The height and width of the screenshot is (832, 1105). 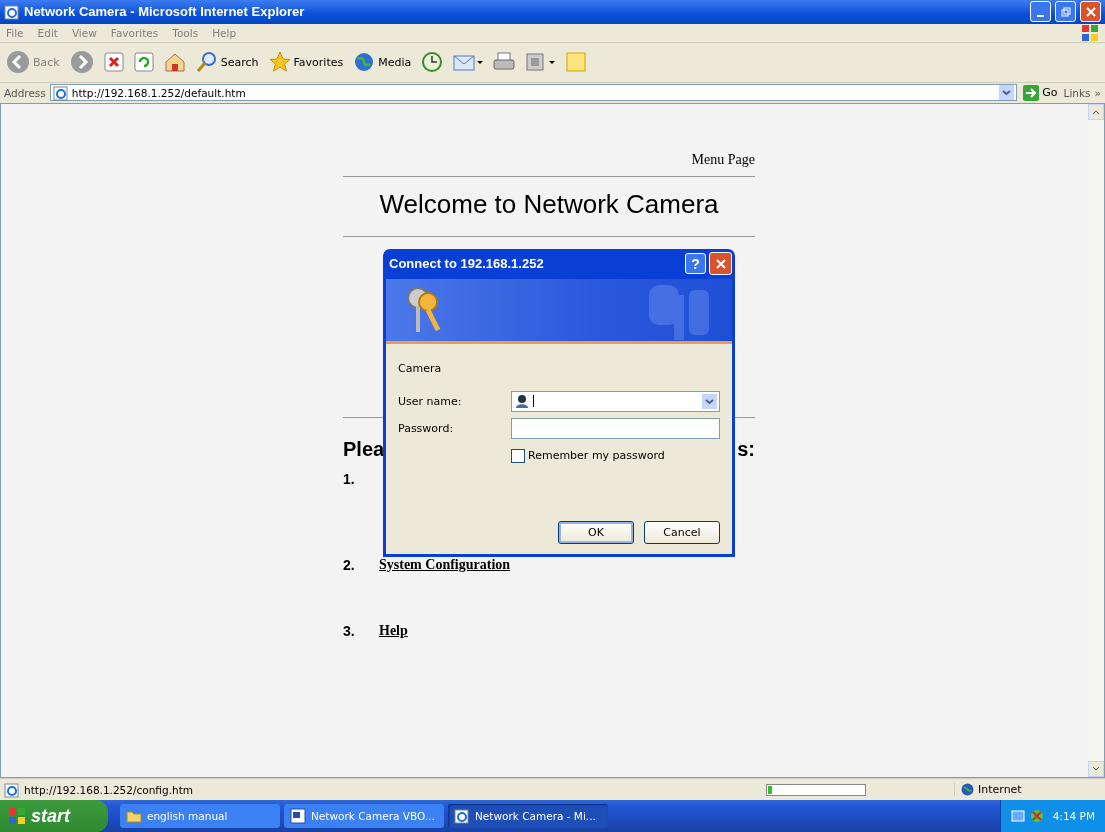 What do you see at coordinates (430, 401) in the screenshot?
I see `field-label: User name:` at bounding box center [430, 401].